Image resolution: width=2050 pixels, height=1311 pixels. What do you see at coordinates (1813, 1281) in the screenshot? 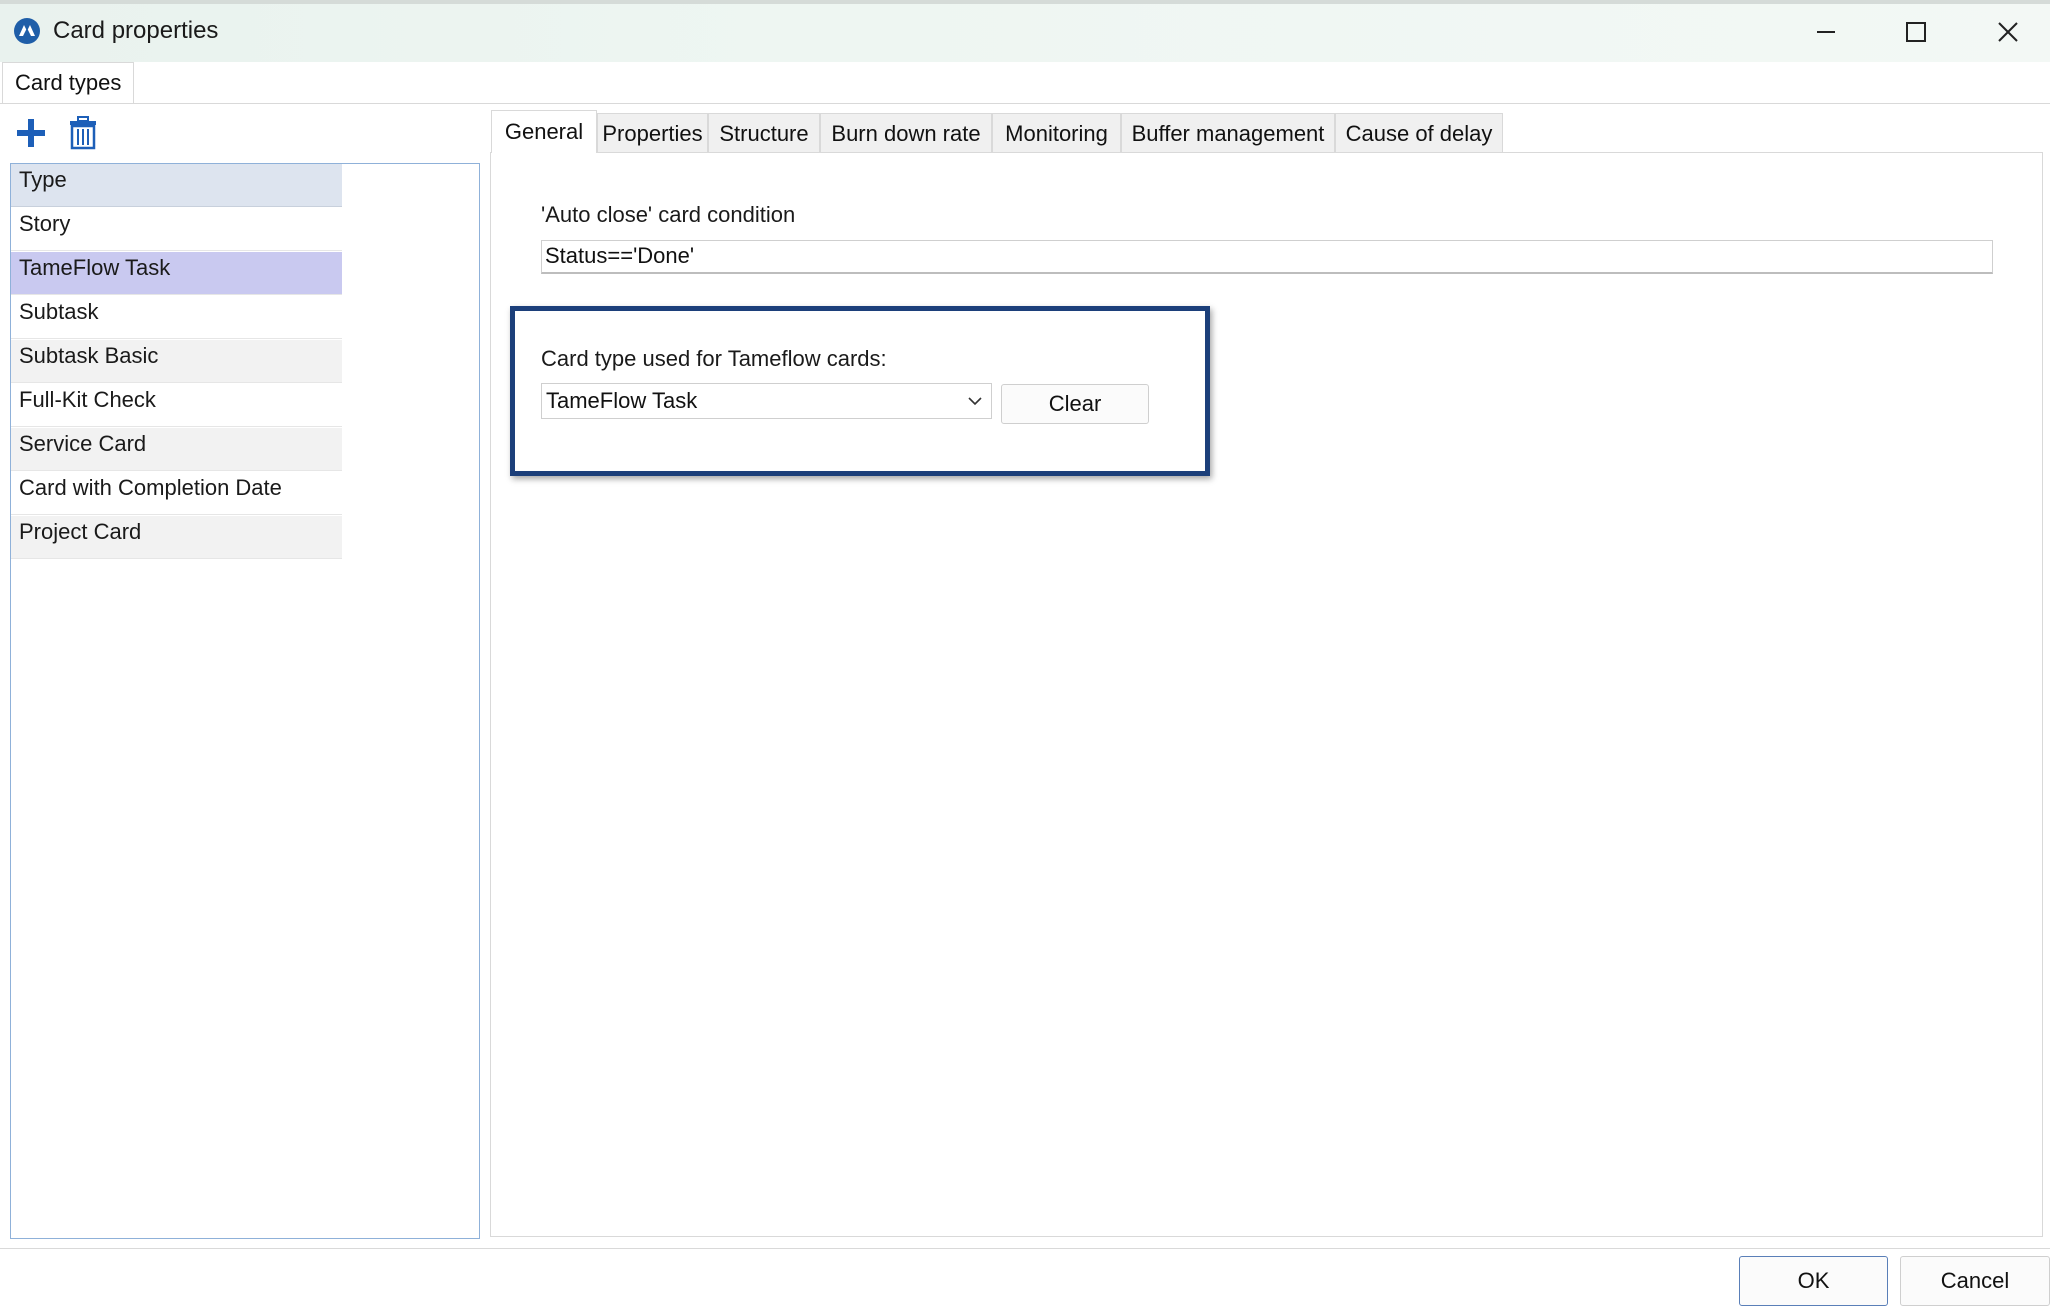
I see `ok-button: OK` at bounding box center [1813, 1281].